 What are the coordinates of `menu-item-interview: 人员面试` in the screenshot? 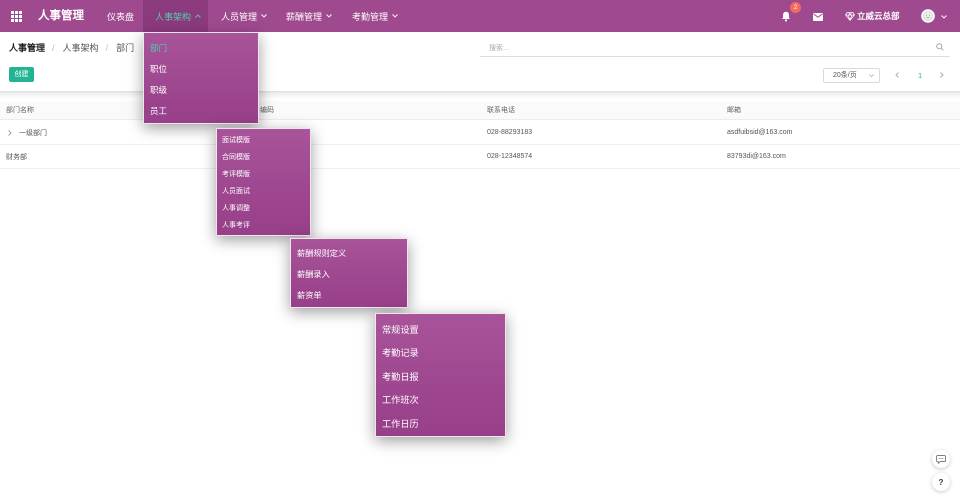 It's located at (263, 190).